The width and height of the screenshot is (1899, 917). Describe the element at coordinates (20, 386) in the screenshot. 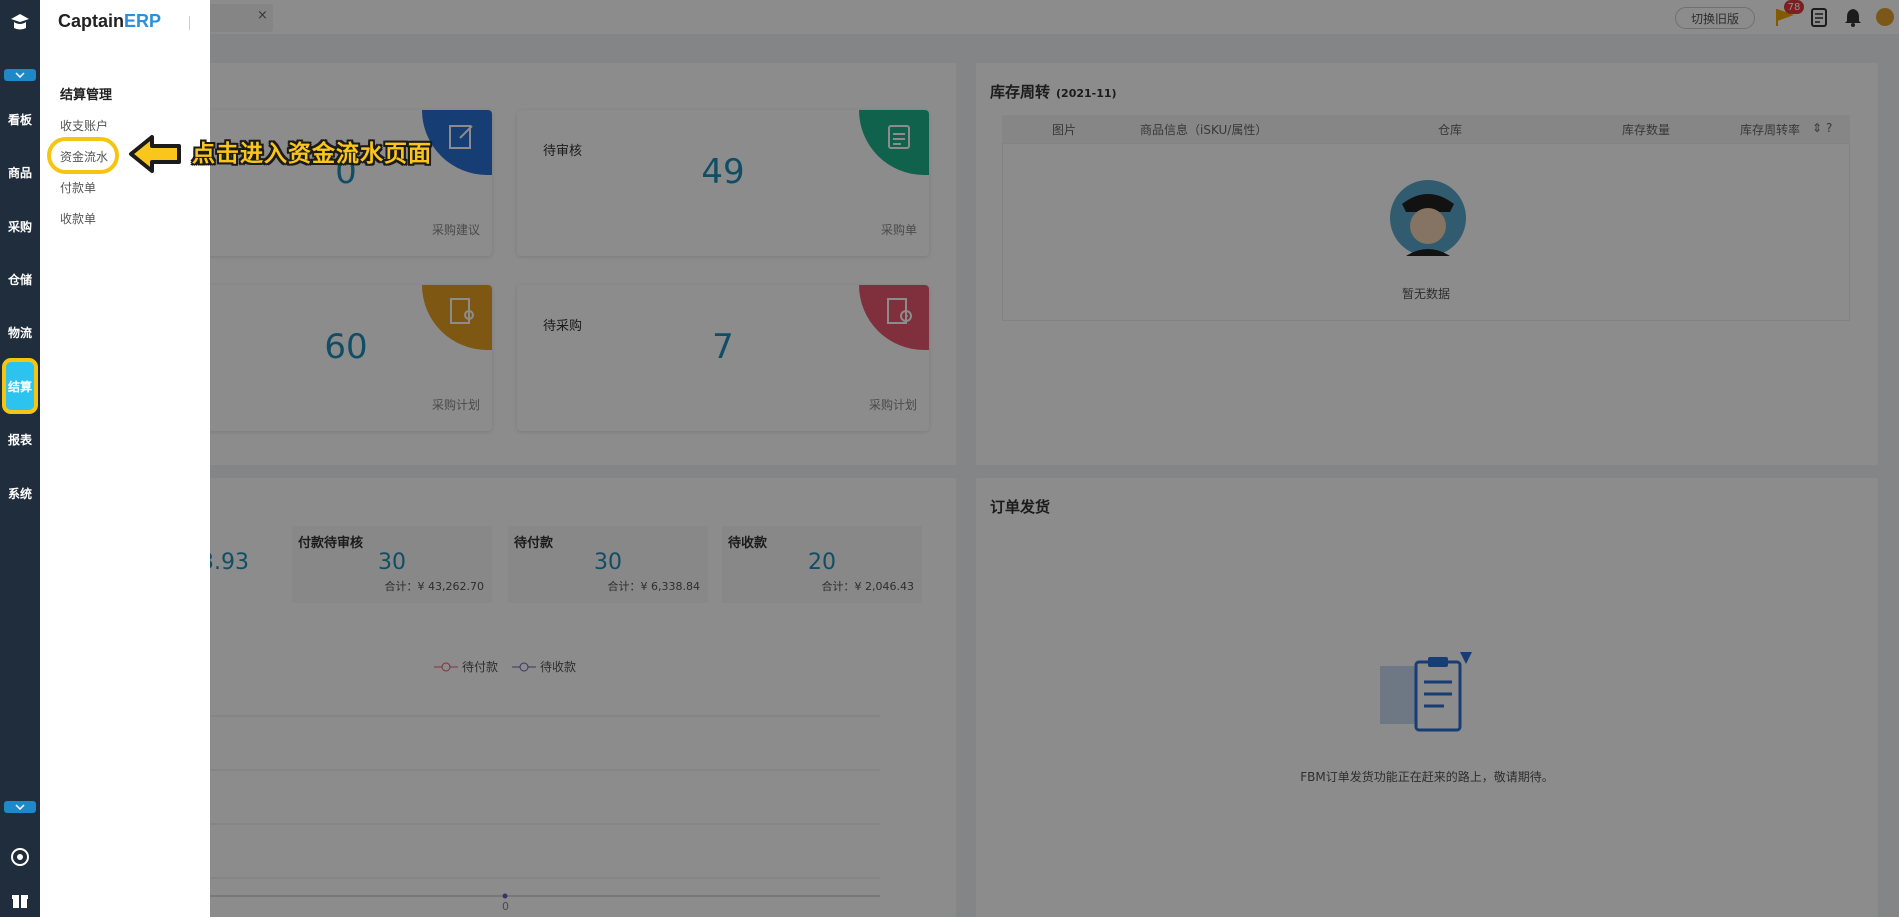

I see `rail-item-settlement: 结算` at that location.